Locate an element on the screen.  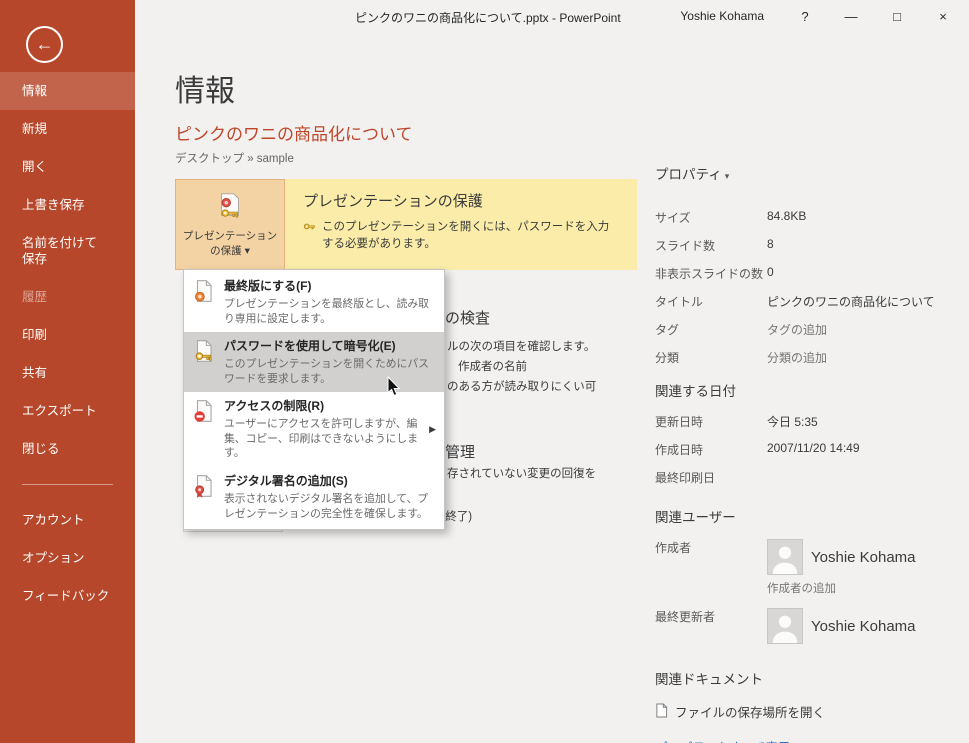
property-row-title: タイトル ピンクのワニの商品化について is located at coordinates (795, 301).